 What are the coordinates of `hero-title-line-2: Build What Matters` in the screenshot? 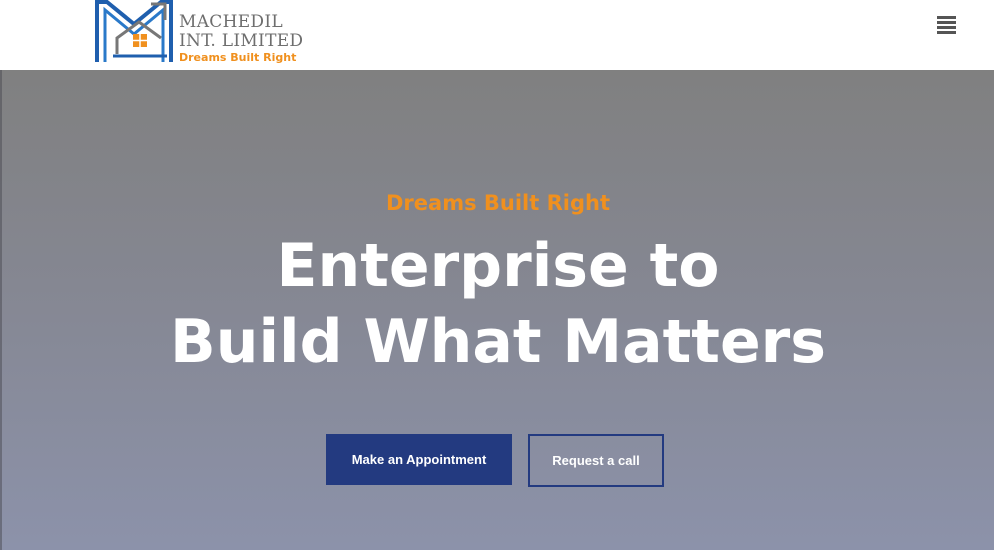 It's located at (498, 342).